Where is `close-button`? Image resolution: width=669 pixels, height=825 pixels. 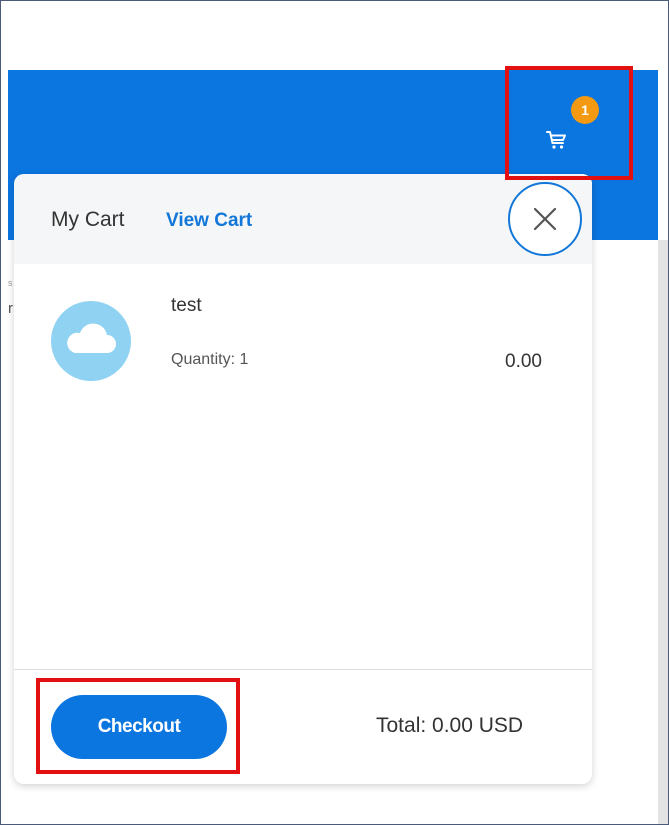 close-button is located at coordinates (545, 219).